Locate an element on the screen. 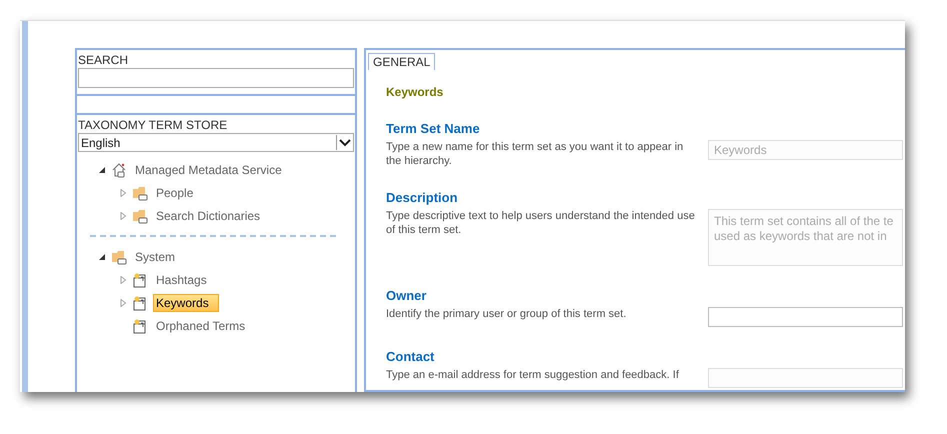  search-field is located at coordinates (216, 78).